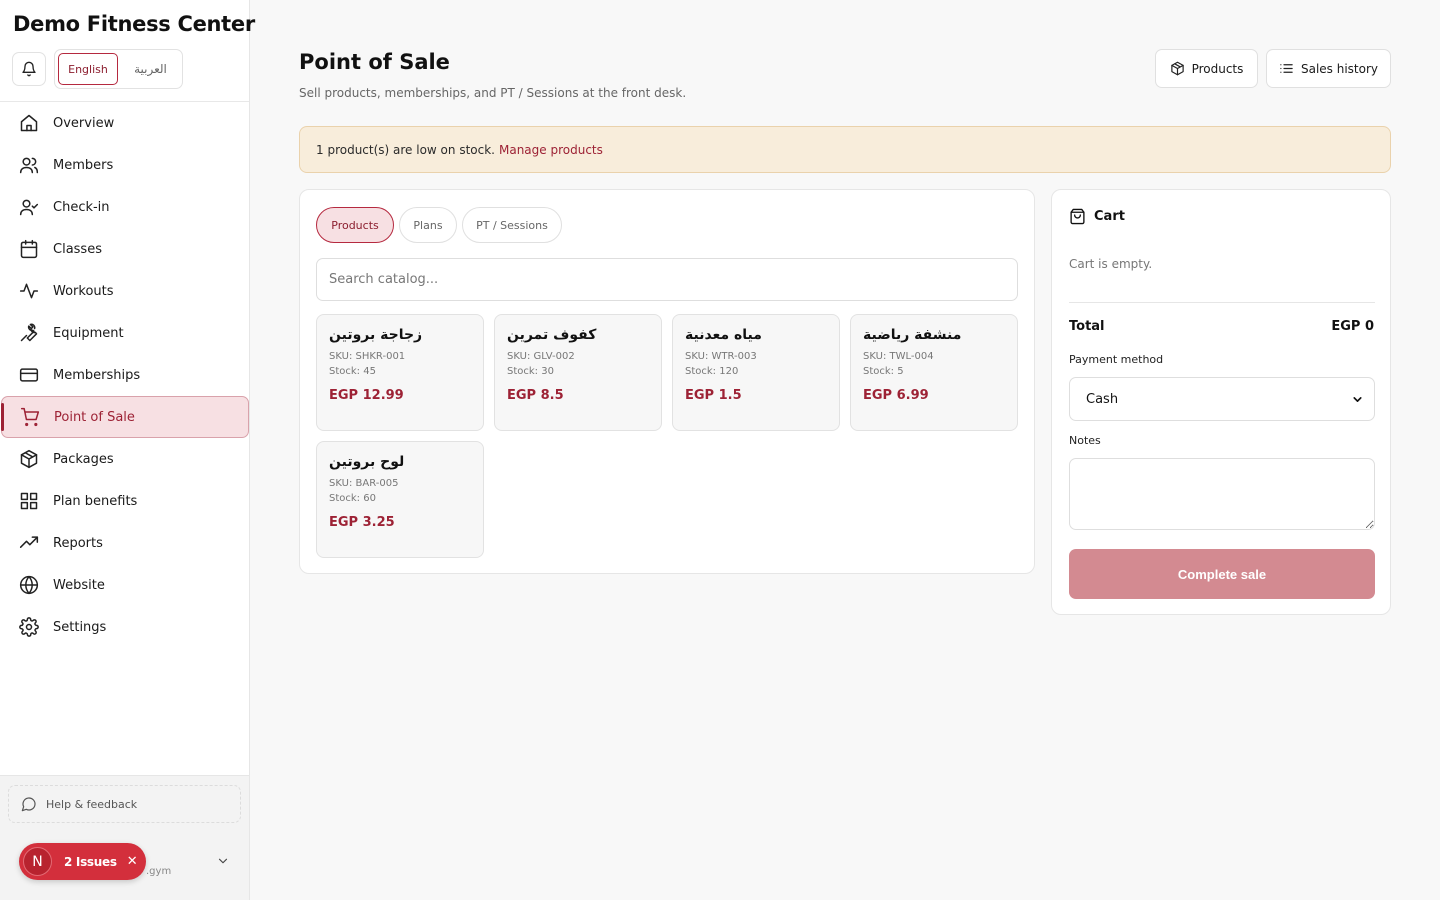 The height and width of the screenshot is (900, 1440). What do you see at coordinates (124, 459) in the screenshot?
I see `sidebar-item-packages: Packages` at bounding box center [124, 459].